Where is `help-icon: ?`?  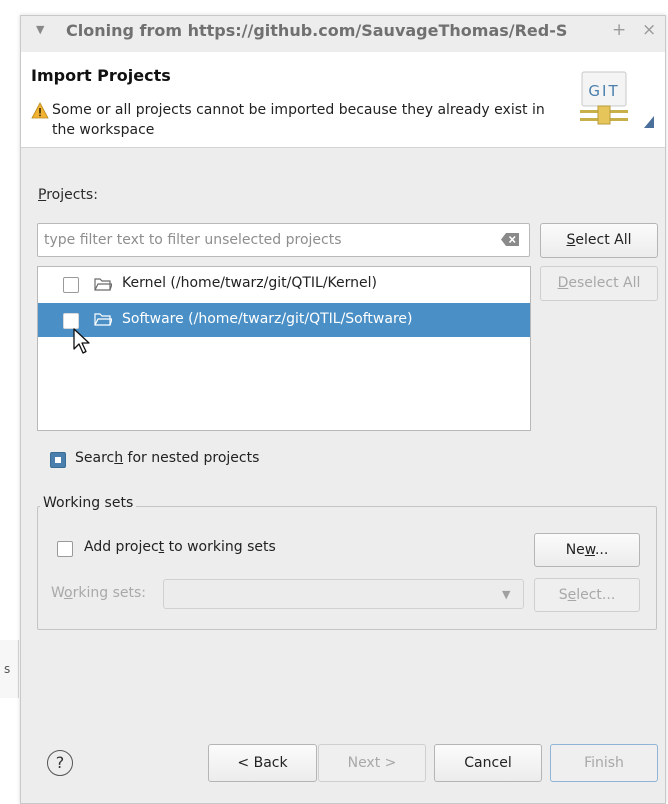 help-icon: ? is located at coordinates (60, 763).